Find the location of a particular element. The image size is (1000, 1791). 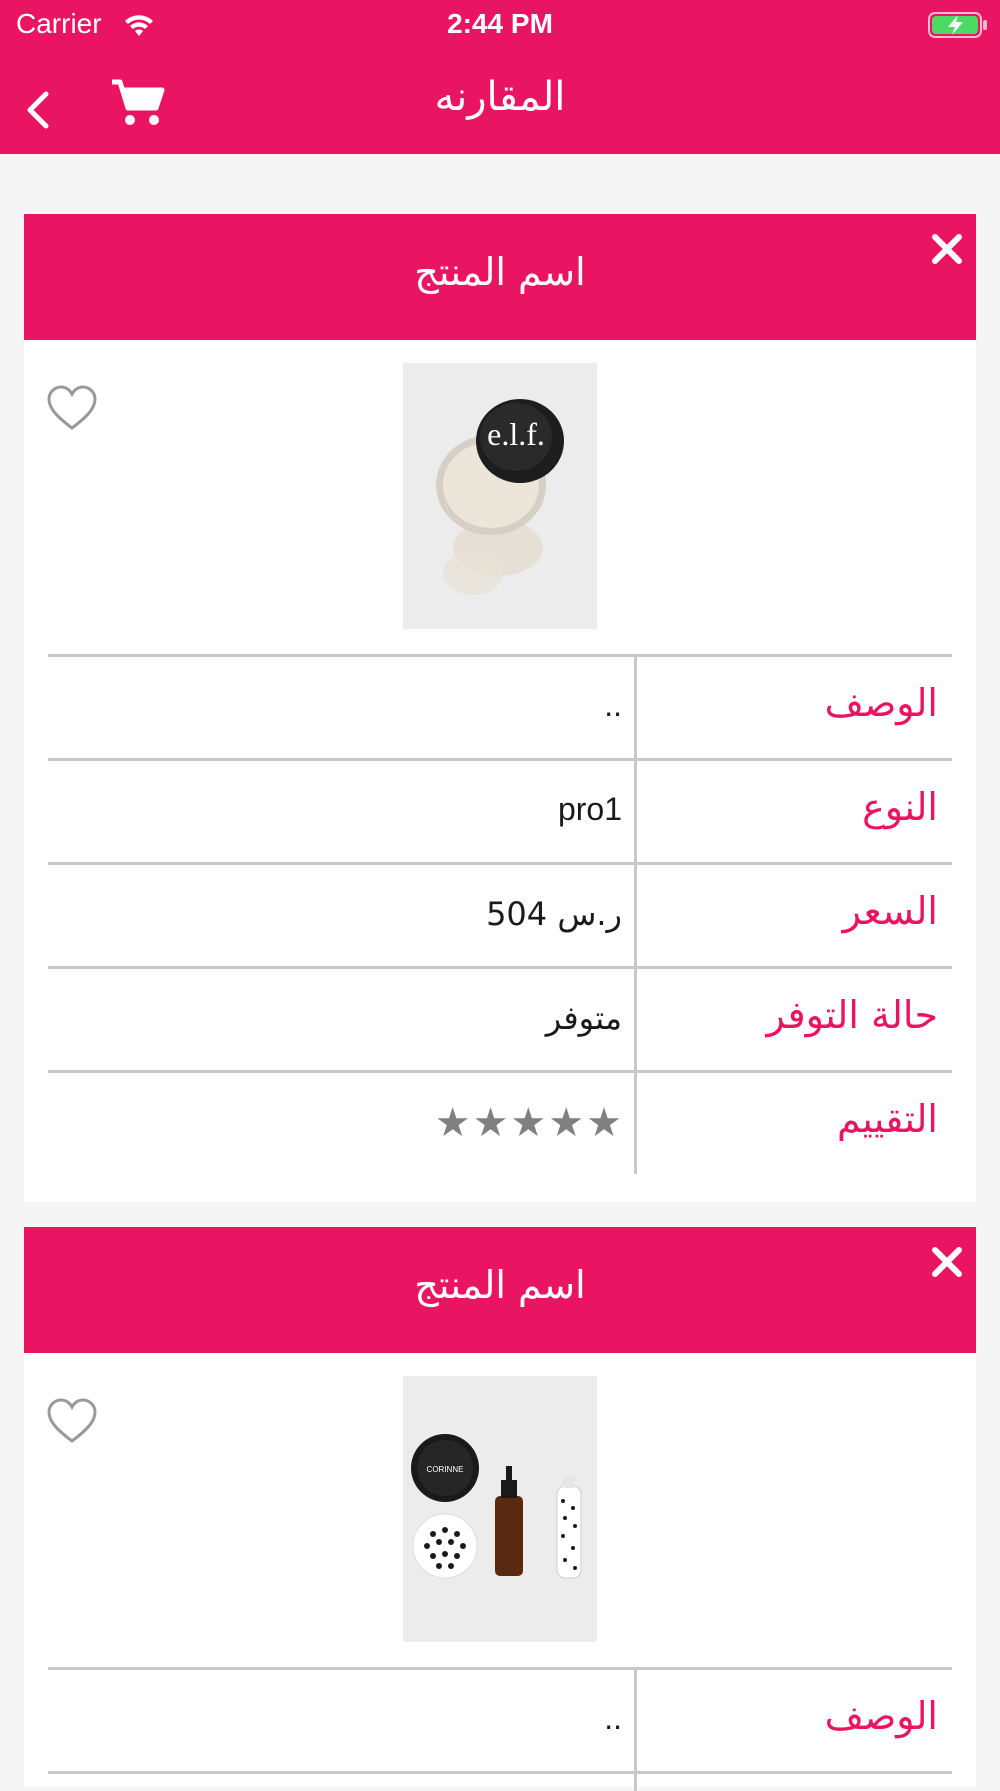

product-image: e.l.f. is located at coordinates (500, 496).